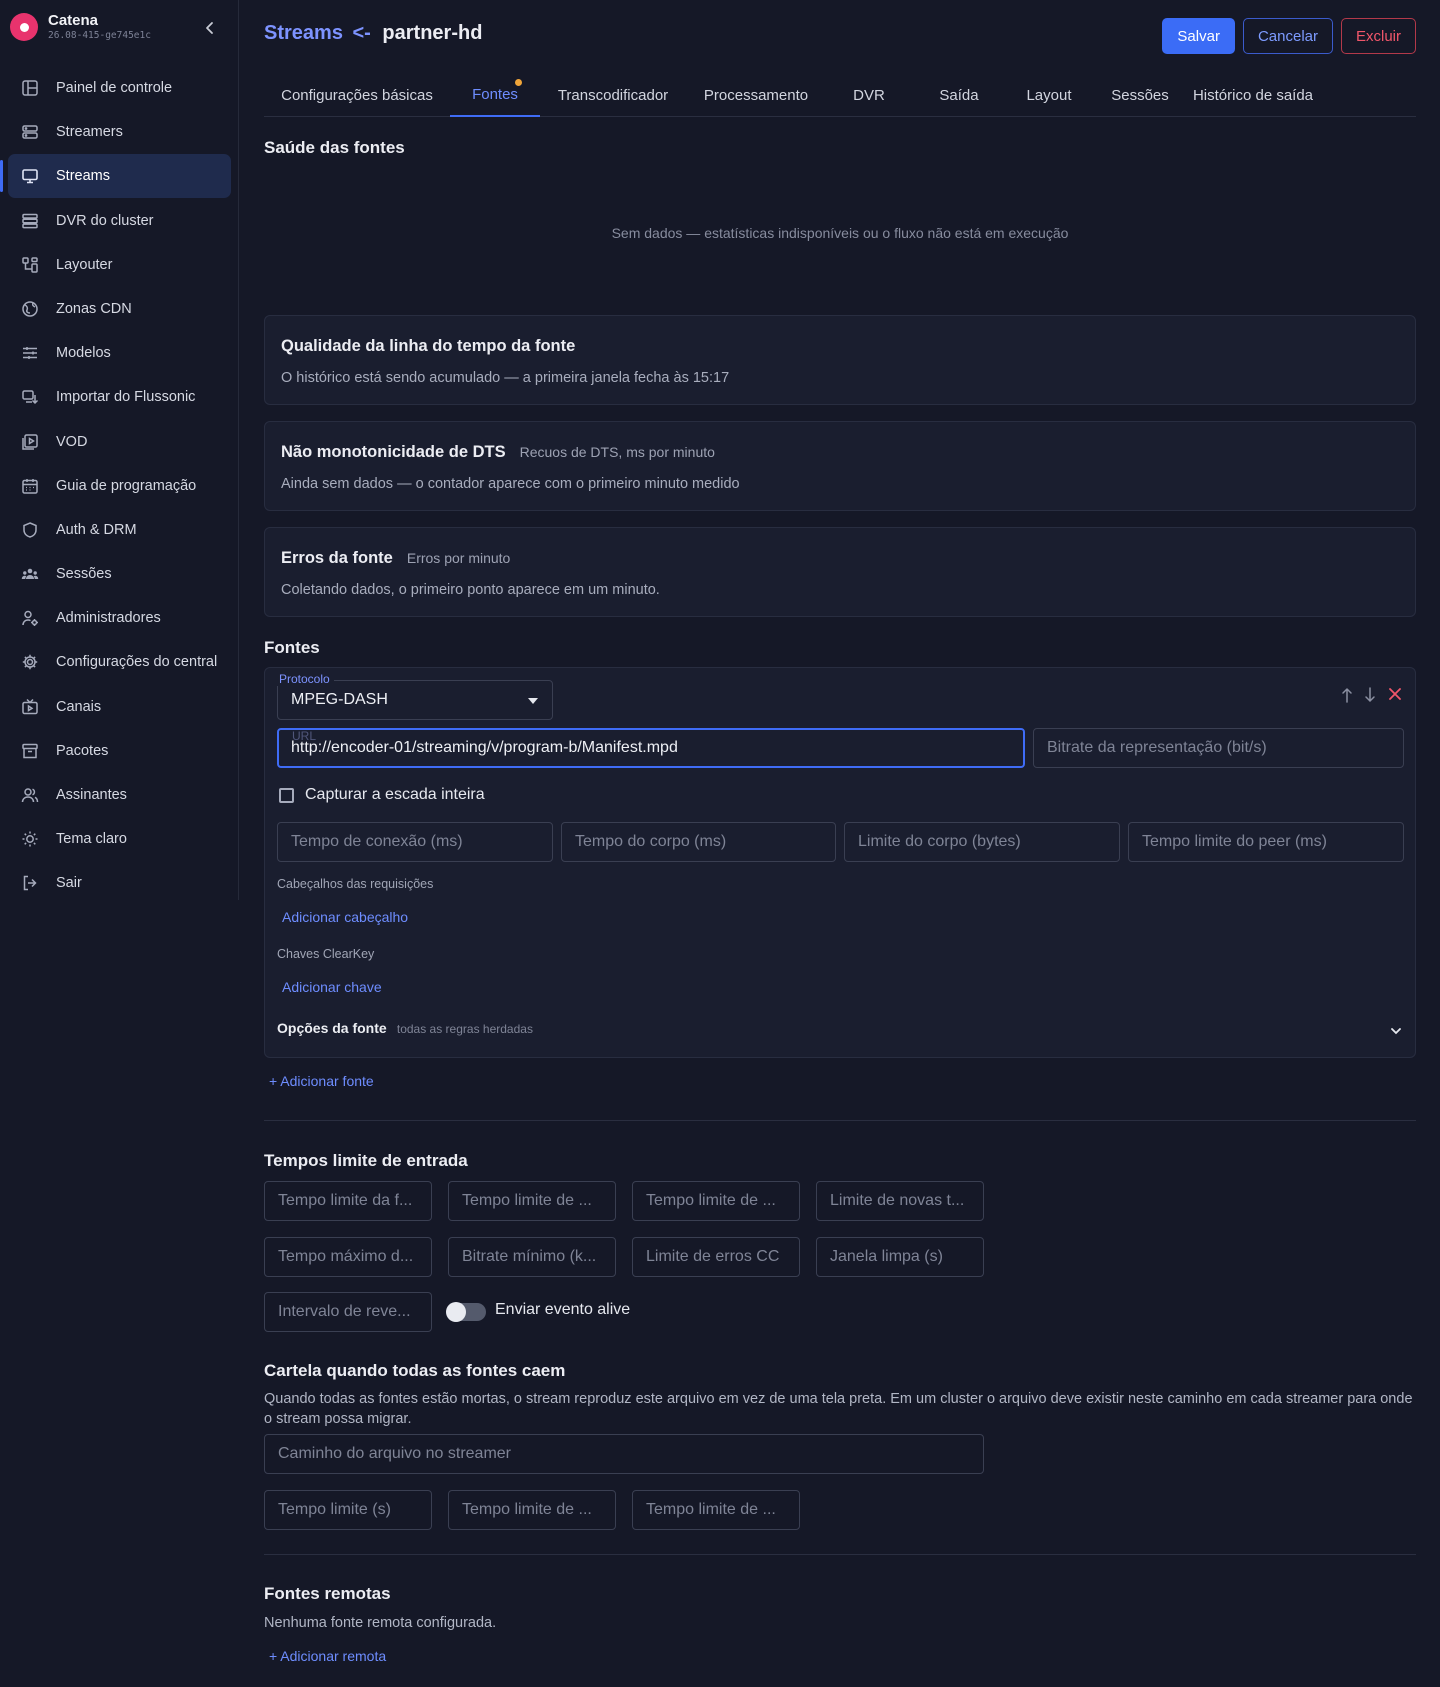 The image size is (1440, 1687). I want to click on cancel-button: Cancelar, so click(1287, 36).